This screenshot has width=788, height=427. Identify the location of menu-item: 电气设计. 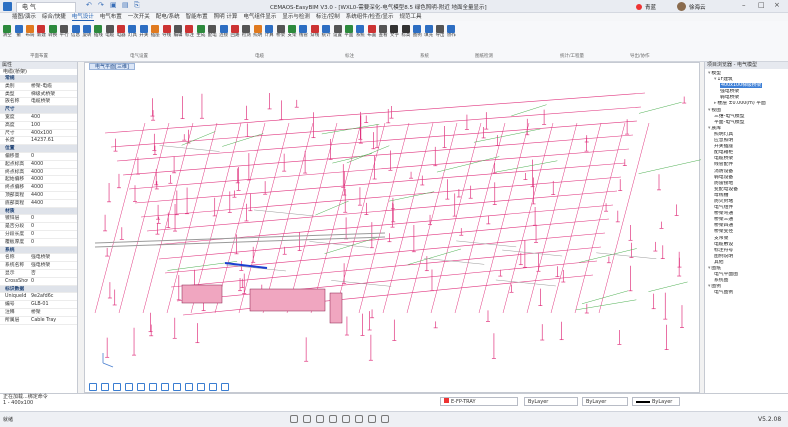
(82, 17).